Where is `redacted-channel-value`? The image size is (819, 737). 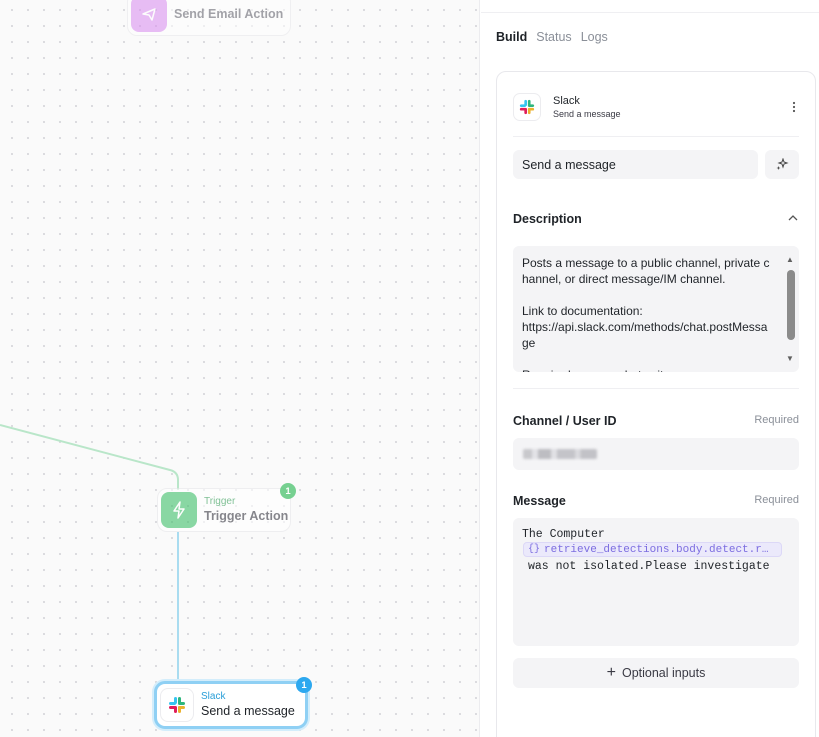
redacted-channel-value is located at coordinates (560, 454).